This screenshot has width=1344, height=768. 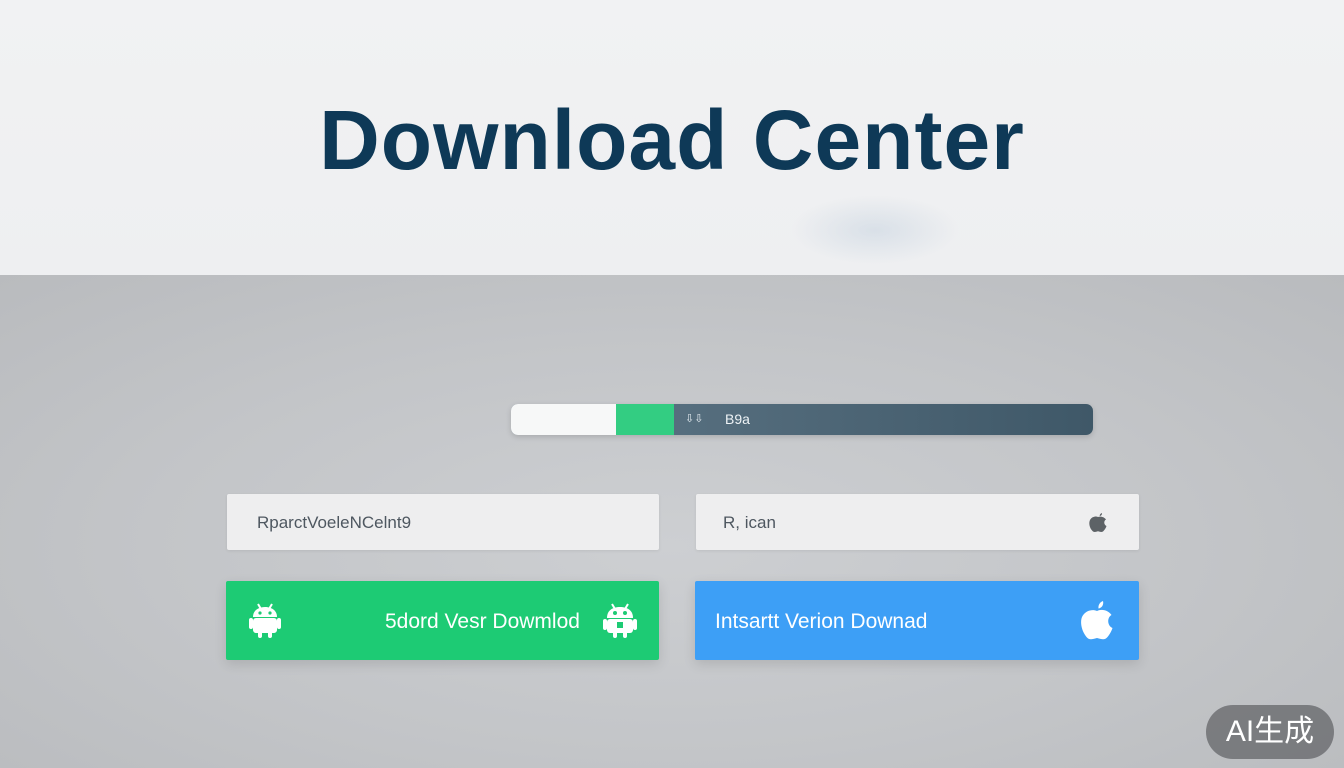 What do you see at coordinates (694, 419) in the screenshot?
I see `download-icon: ⇩⇩` at bounding box center [694, 419].